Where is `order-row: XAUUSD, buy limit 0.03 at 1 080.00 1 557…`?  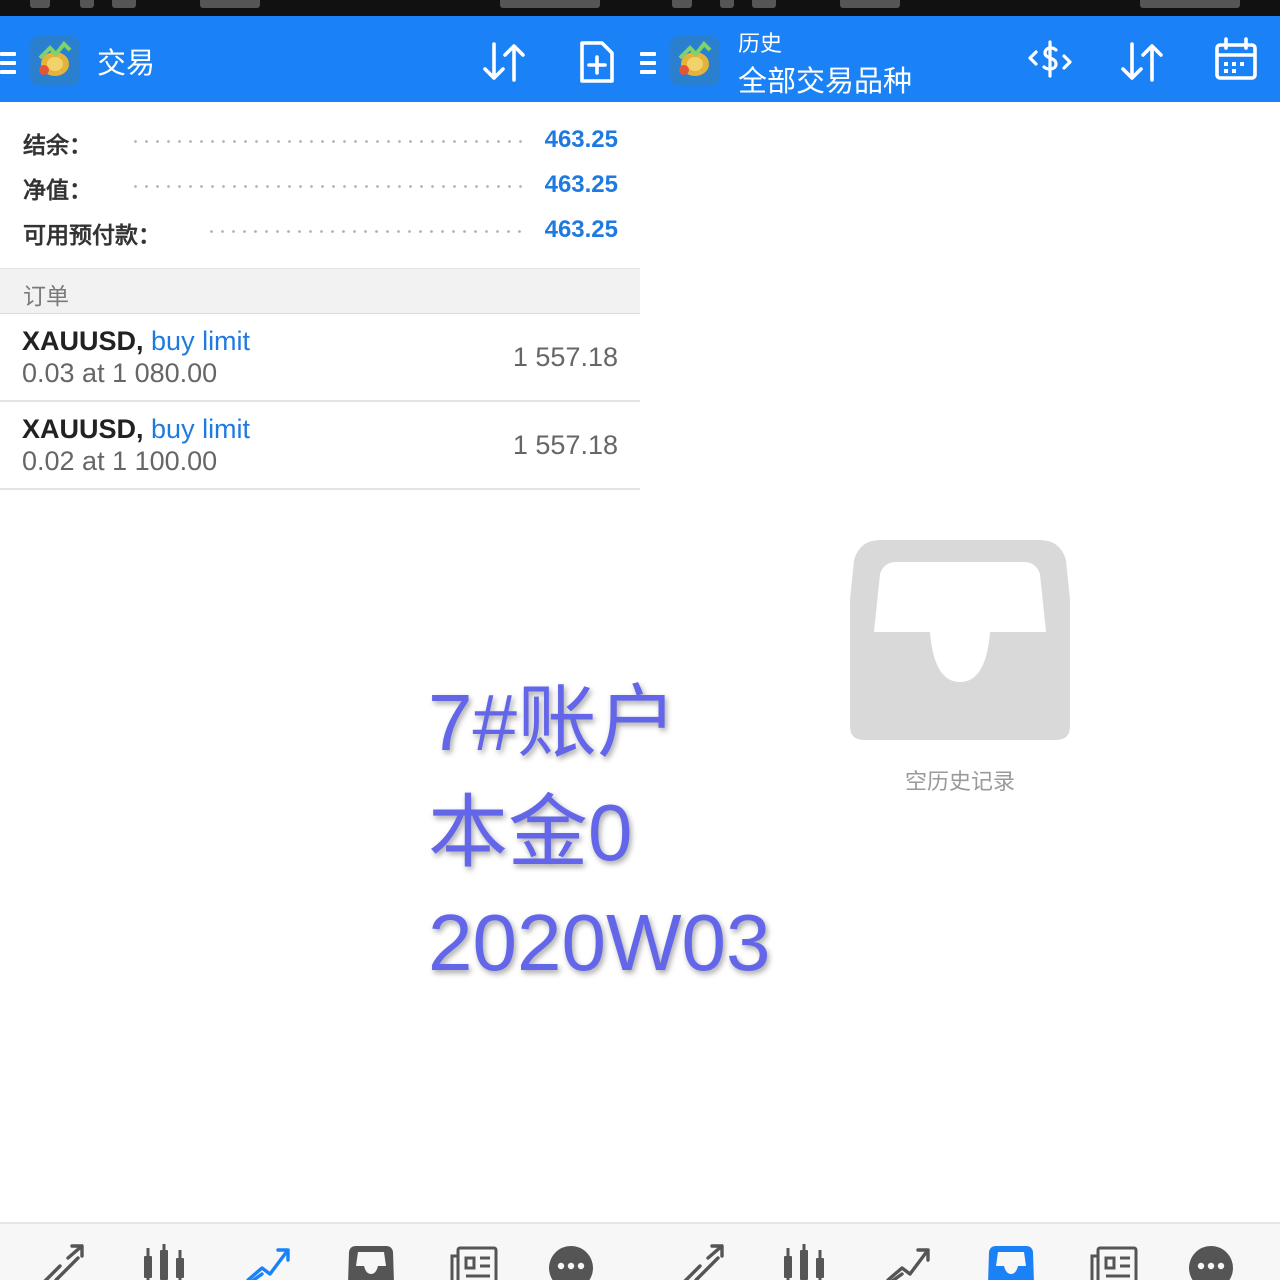 order-row: XAUUSD, buy limit 0.03 at 1 080.00 1 557… is located at coordinates (320, 358).